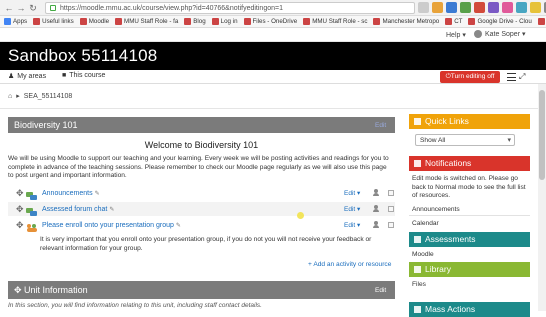 The width and height of the screenshot is (546, 317). Describe the element at coordinates (436, 209) in the screenshot. I see `announcements-link: Announcements` at that location.